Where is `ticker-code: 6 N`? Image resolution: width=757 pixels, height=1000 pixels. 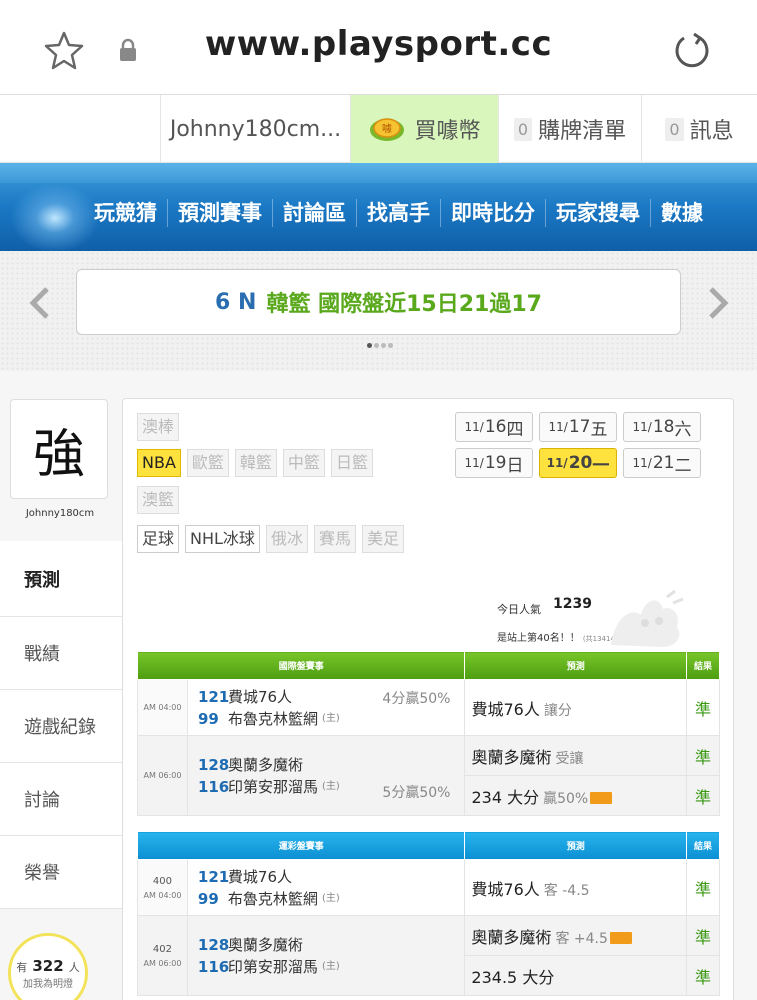 ticker-code: 6 N is located at coordinates (236, 302).